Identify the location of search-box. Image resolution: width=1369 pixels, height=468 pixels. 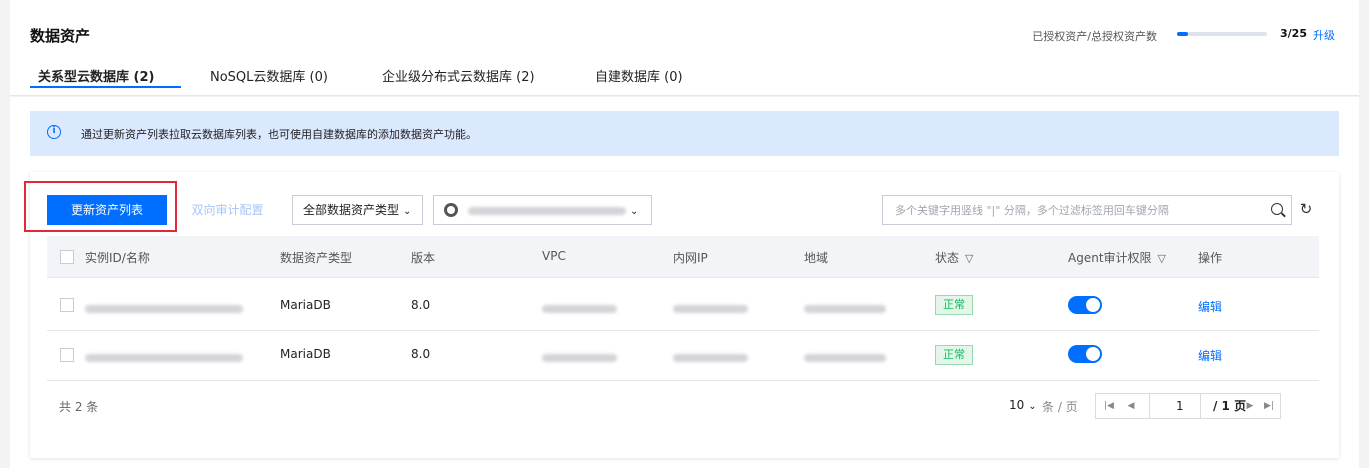
(1087, 210).